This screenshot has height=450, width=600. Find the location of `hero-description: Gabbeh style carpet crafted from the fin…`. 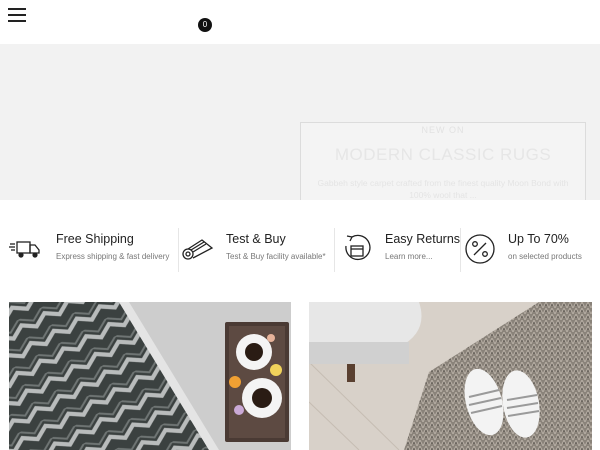

hero-description: Gabbeh style carpet crafted from the fin… is located at coordinates (443, 189).